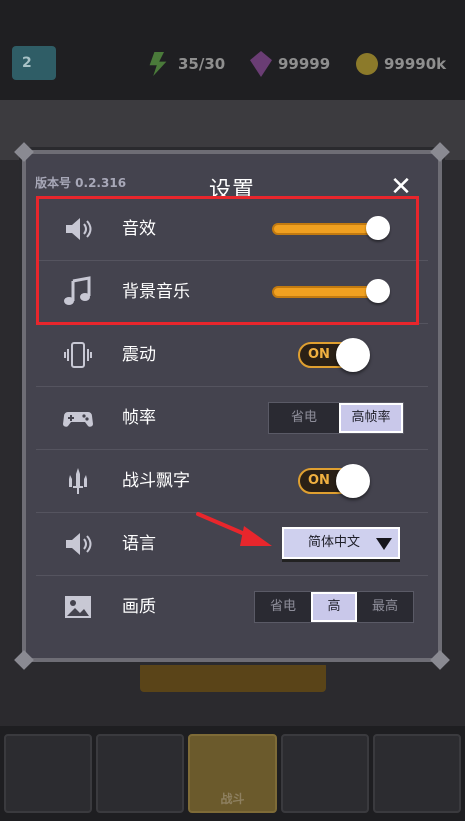  What do you see at coordinates (202, 64) in the screenshot?
I see `energy-value: 35/30` at bounding box center [202, 64].